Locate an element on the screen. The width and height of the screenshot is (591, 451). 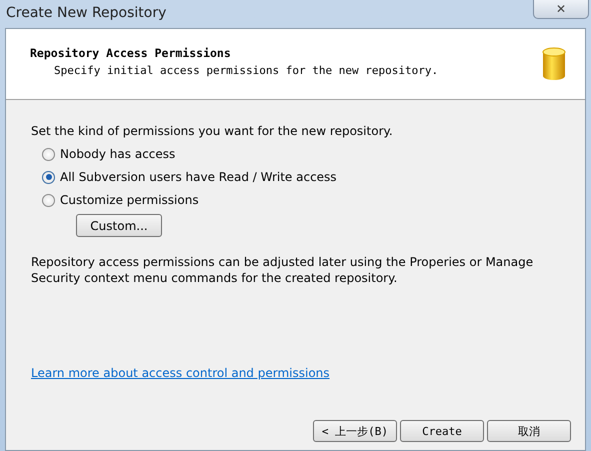
radio-option: Customize permissions is located at coordinates (189, 200).